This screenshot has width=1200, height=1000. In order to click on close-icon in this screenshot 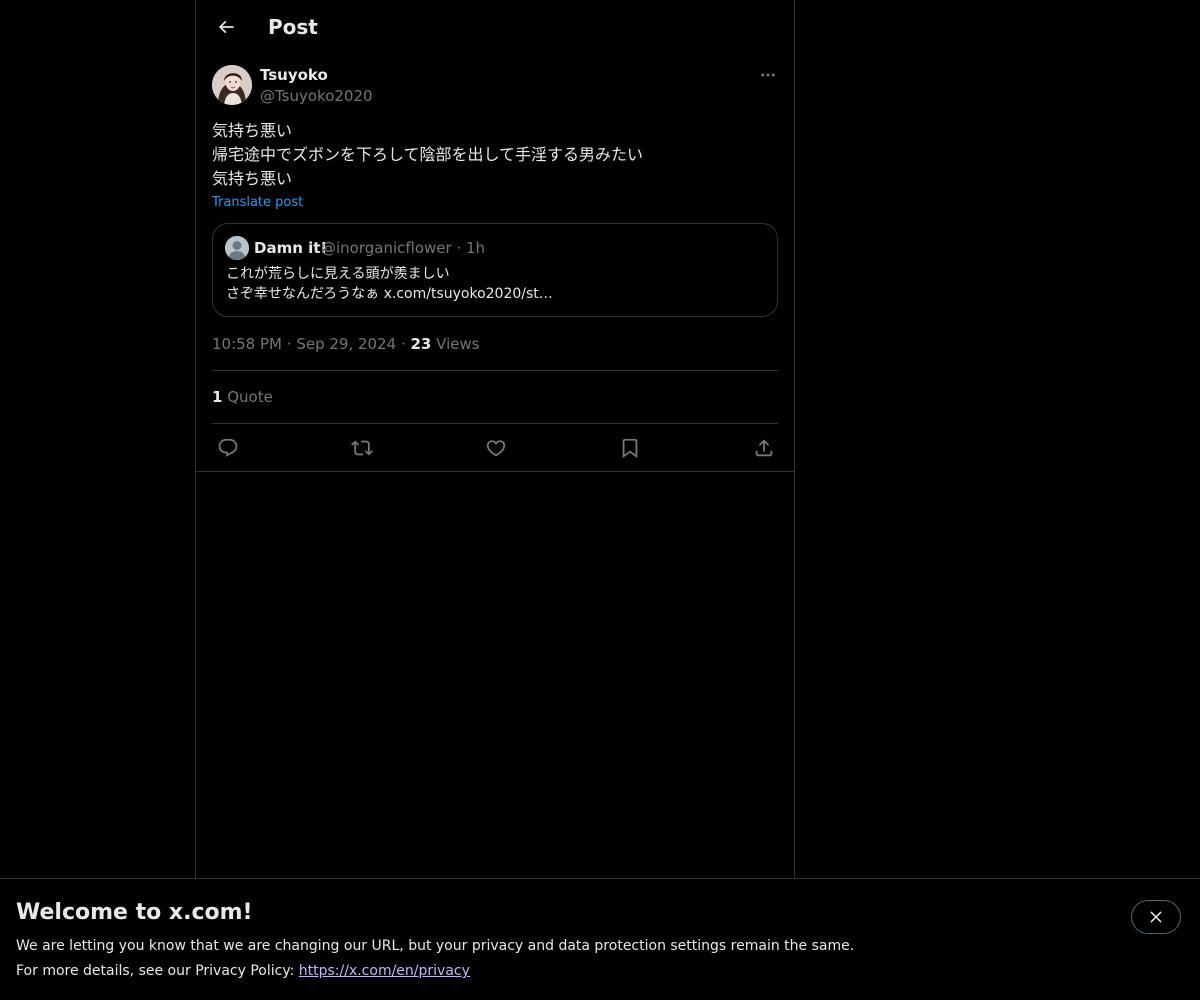, I will do `click(1156, 917)`.